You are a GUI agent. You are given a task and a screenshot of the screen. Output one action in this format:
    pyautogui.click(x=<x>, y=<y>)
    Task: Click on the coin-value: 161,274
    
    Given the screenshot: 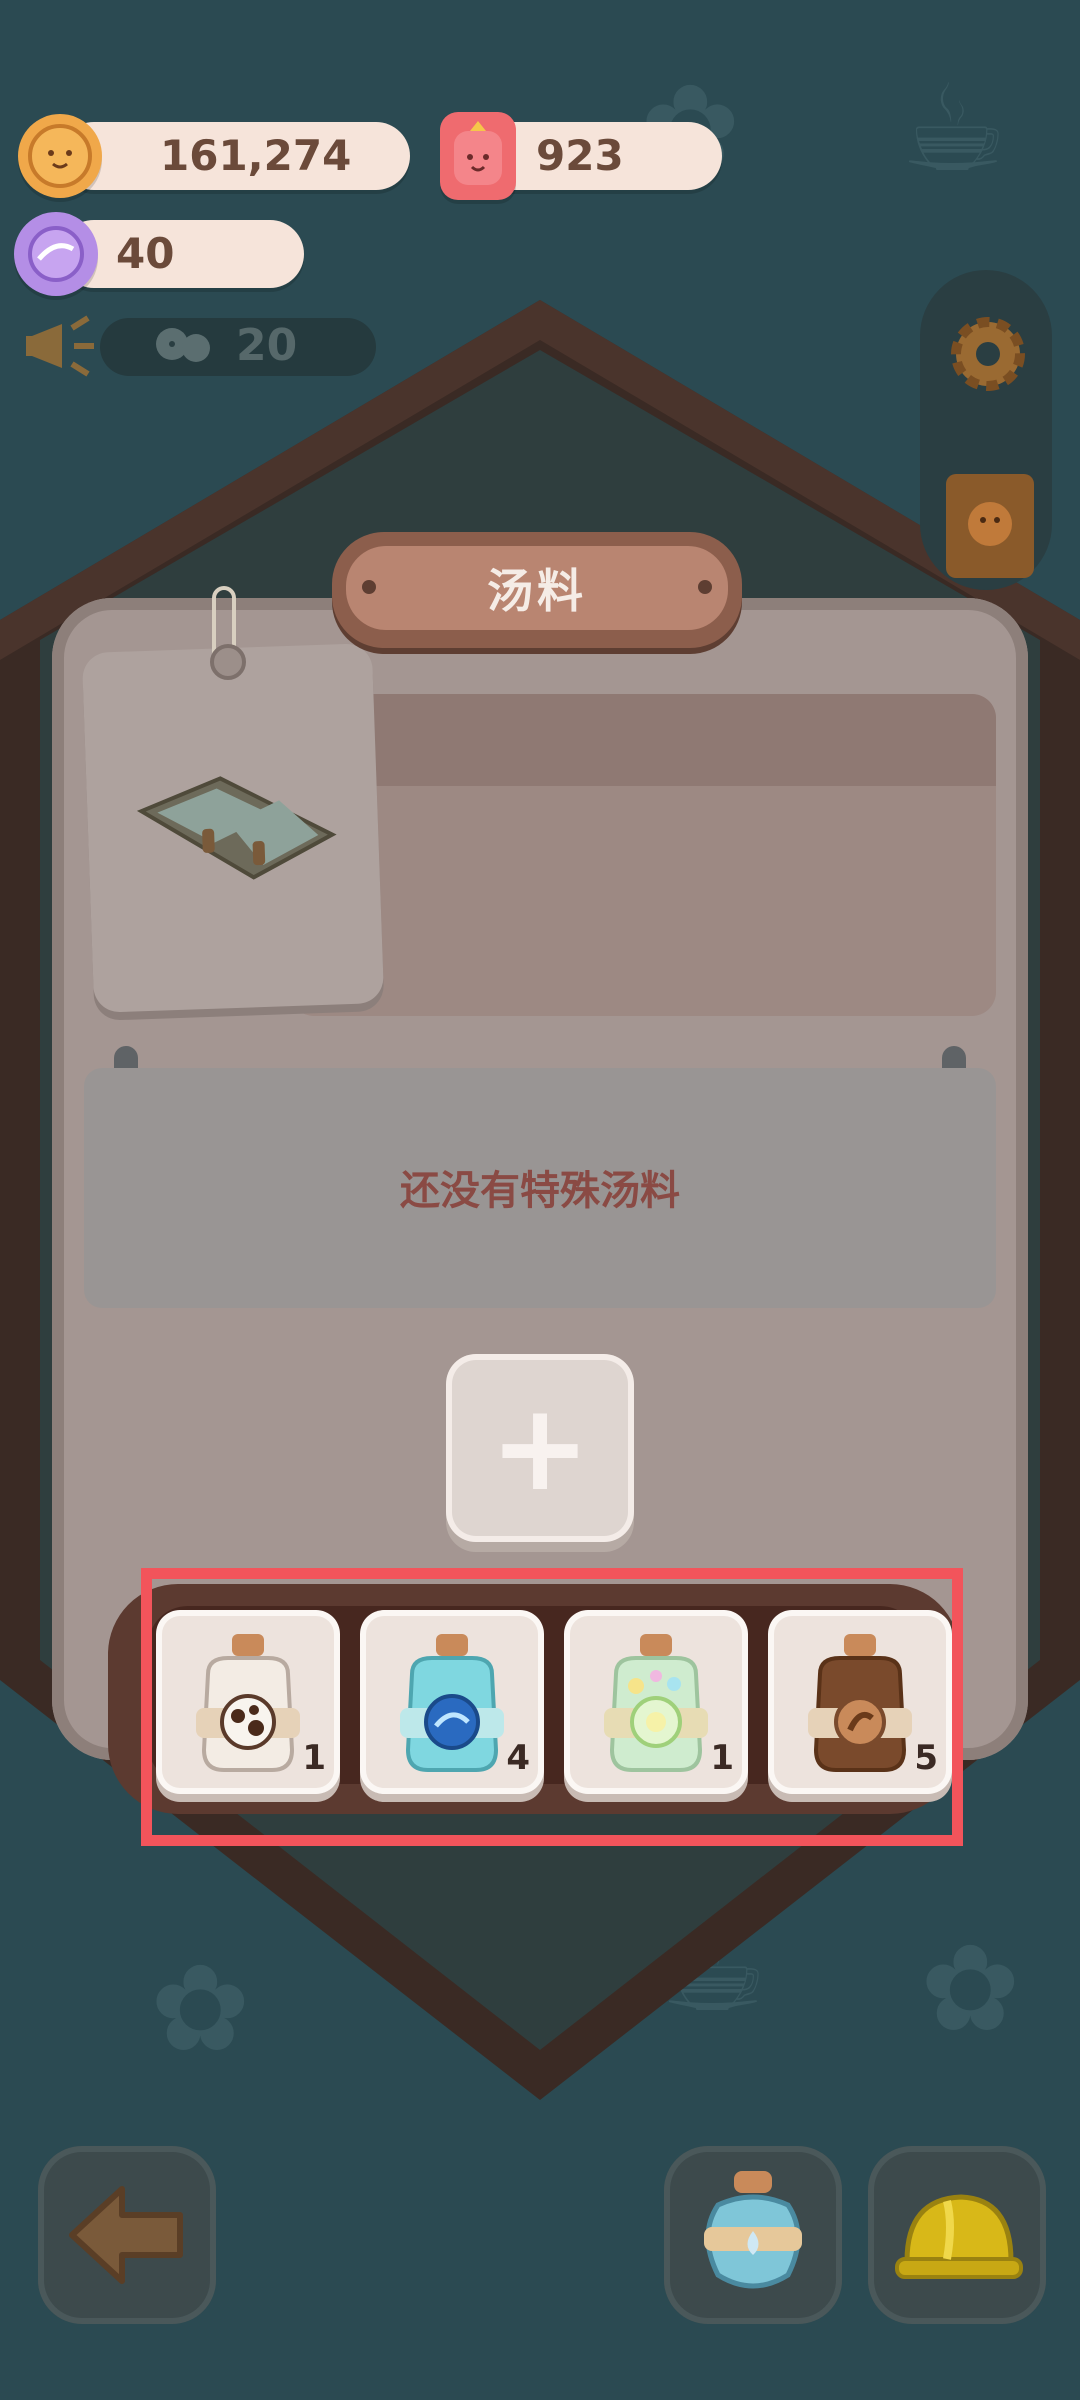 What is the action you would take?
    pyautogui.click(x=256, y=155)
    